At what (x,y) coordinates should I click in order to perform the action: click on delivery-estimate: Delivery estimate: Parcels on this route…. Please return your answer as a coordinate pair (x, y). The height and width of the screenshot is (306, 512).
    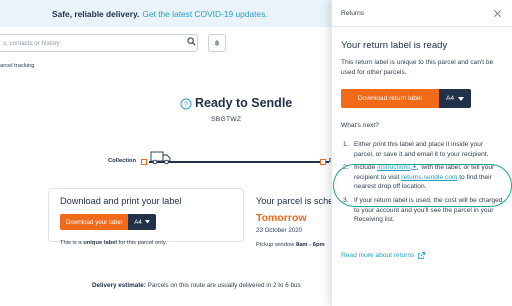
    Looking at the image, I should click on (196, 285).